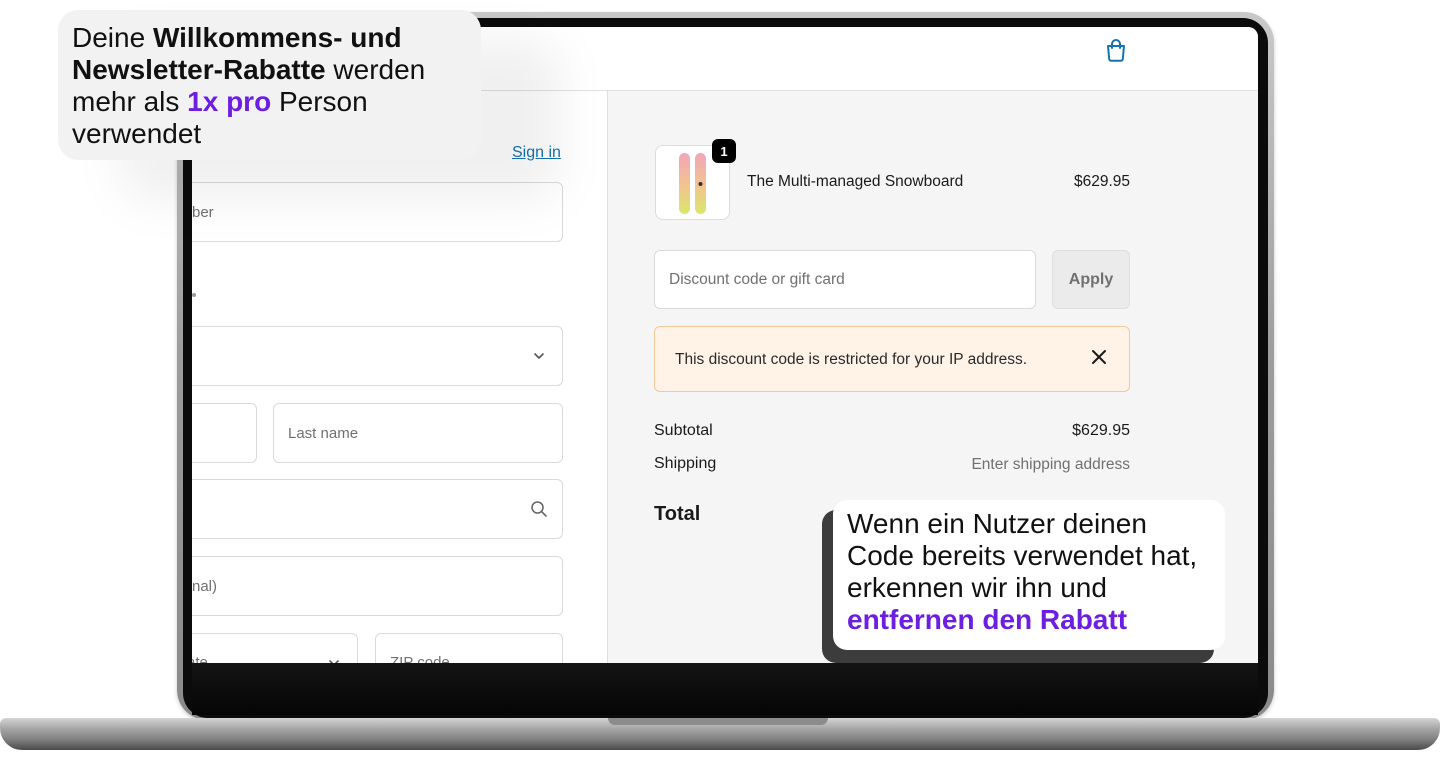 This screenshot has width=1440, height=762. I want to click on total-label: Total, so click(677, 514).